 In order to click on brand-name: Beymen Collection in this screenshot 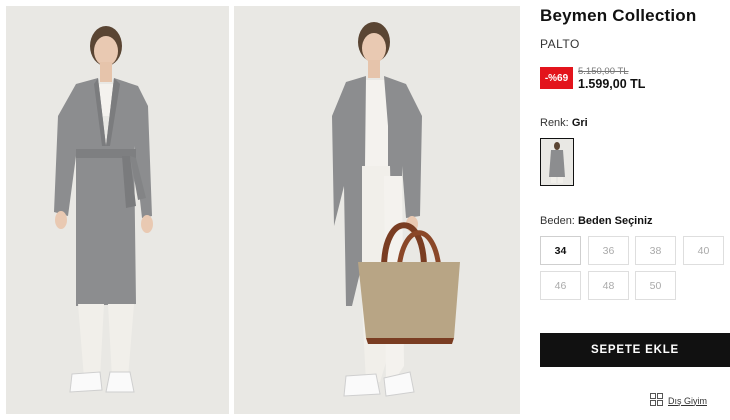, I will do `click(618, 16)`.